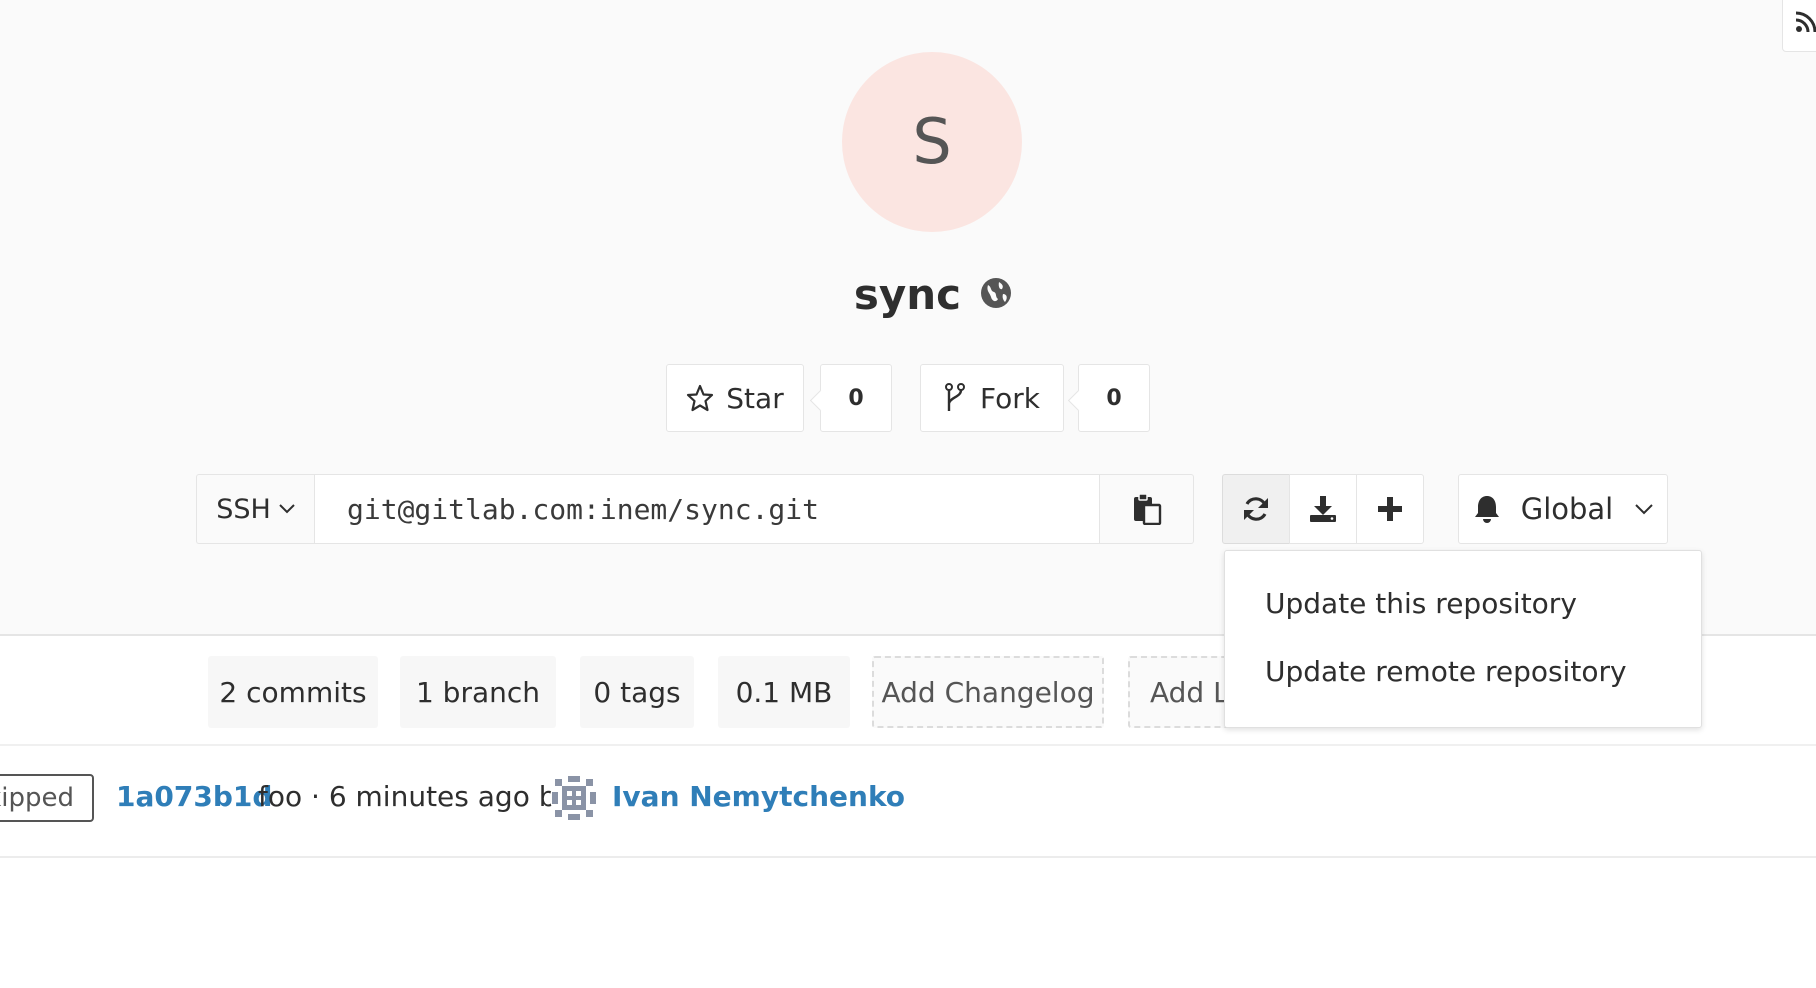 The height and width of the screenshot is (988, 1816). Describe the element at coordinates (416, 796) in the screenshot. I see `commit-message: foo · 6 minutes ago by` at that location.